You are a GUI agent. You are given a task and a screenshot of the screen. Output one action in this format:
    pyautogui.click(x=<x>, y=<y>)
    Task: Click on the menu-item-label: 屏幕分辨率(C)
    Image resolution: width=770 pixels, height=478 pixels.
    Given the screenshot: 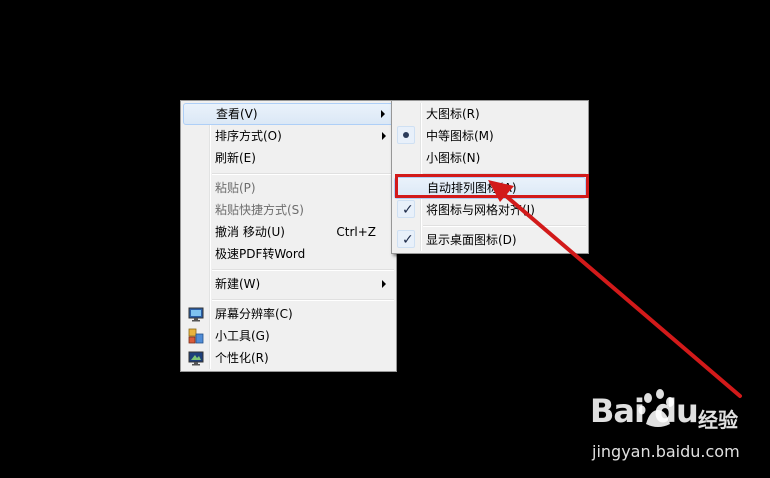 What is the action you would take?
    pyautogui.click(x=254, y=314)
    